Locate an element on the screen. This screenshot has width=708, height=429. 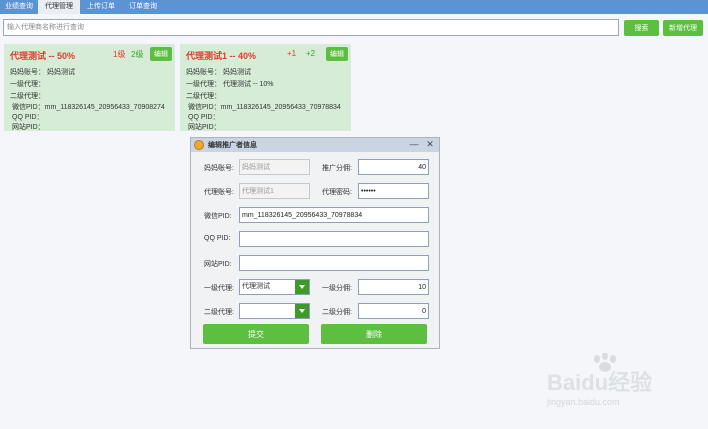
card-wechat-pid: 微信PID：mm_118326145_20956433_70978834 is located at coordinates (264, 107).